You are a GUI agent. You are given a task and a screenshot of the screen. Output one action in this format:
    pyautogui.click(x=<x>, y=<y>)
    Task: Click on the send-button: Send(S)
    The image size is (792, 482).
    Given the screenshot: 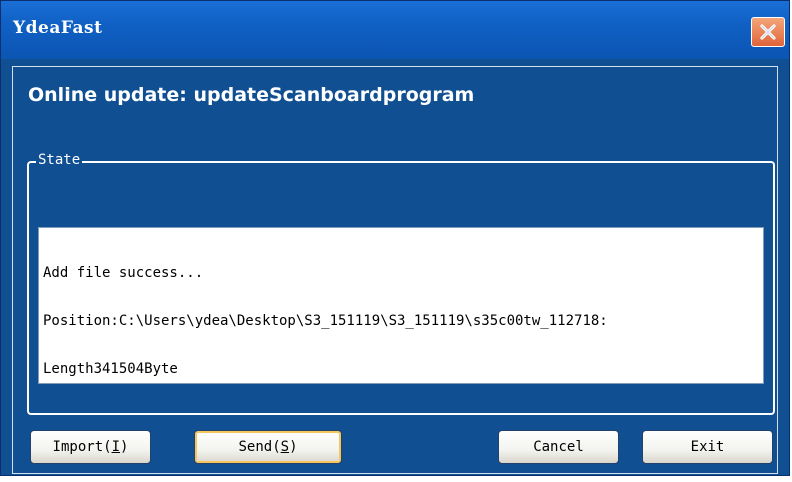 What is the action you would take?
    pyautogui.click(x=268, y=447)
    